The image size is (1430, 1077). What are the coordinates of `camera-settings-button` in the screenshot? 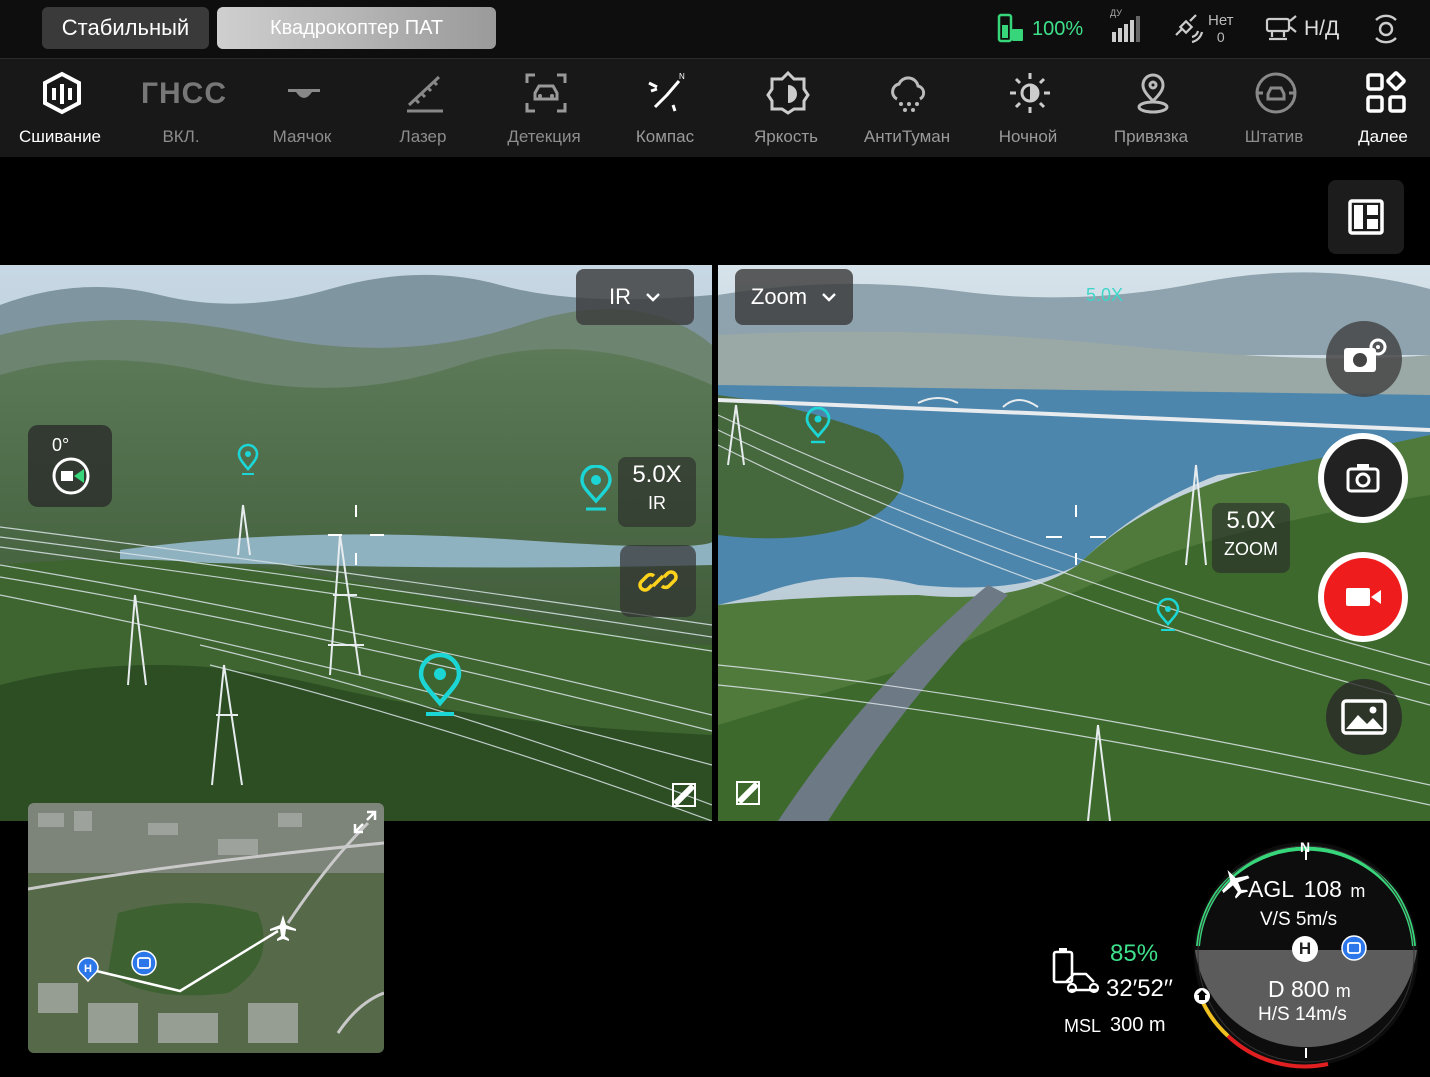 It's located at (1364, 359).